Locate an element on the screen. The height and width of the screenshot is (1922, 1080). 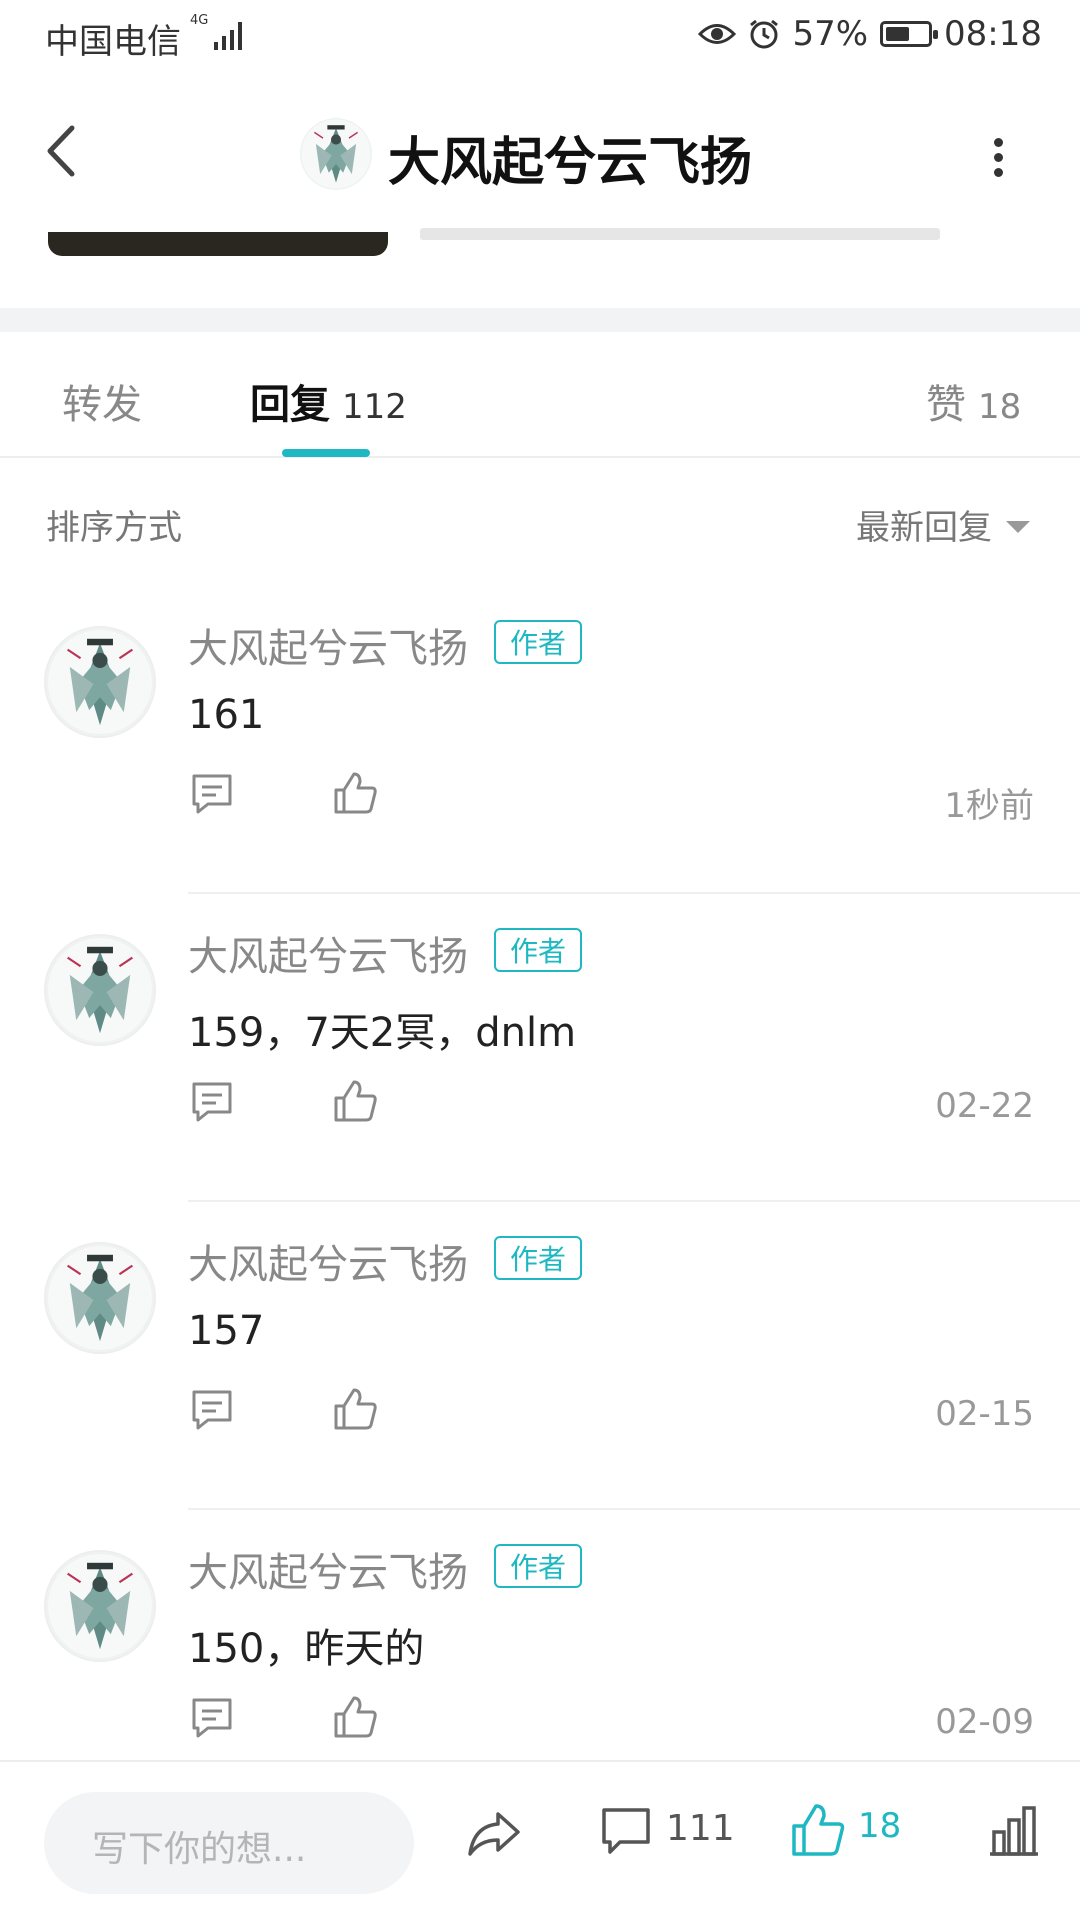
comment-text: 150，昨天的 is located at coordinates (306, 1649).